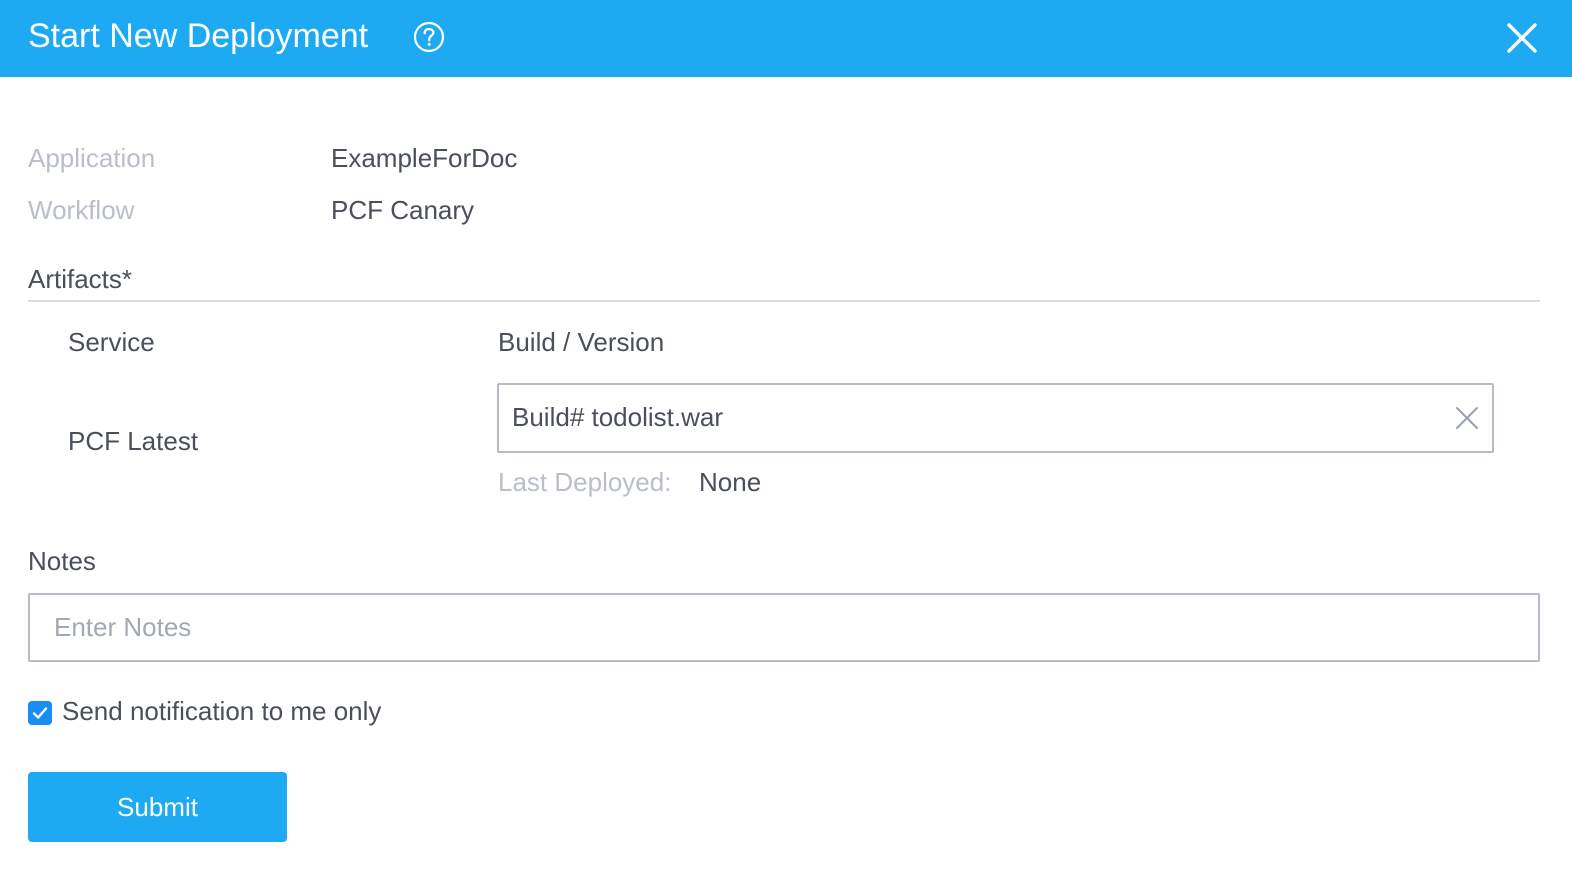 This screenshot has height=874, width=1572. I want to click on build-version-value: Build# todolist.war, so click(617, 417).